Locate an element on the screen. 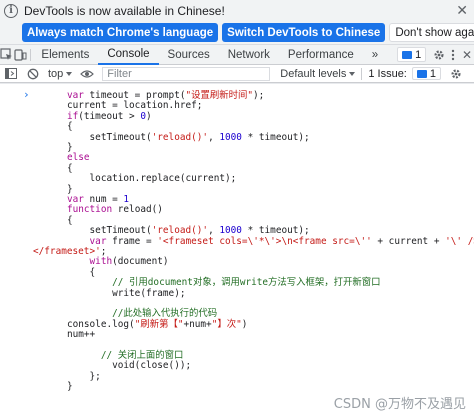 The height and width of the screenshot is (416, 474). code-token: function is located at coordinates (92, 210).